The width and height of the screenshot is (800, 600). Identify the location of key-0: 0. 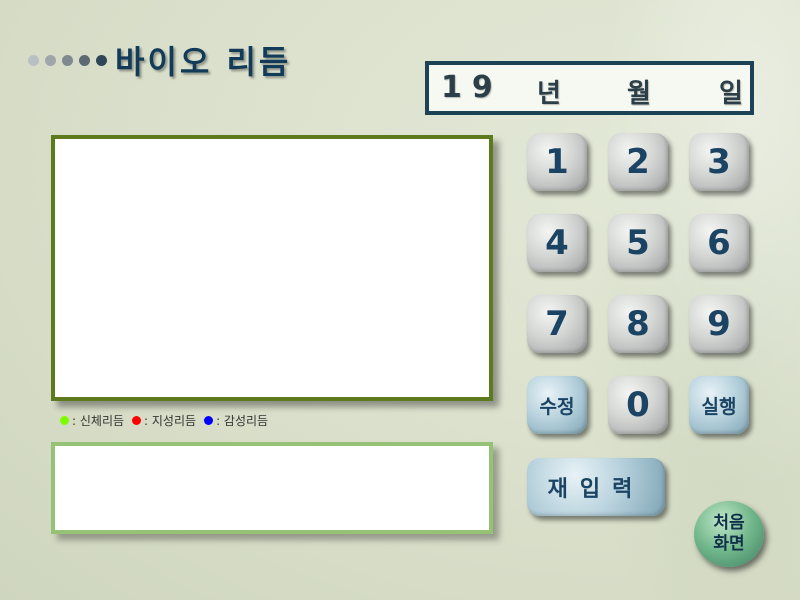
(638, 405).